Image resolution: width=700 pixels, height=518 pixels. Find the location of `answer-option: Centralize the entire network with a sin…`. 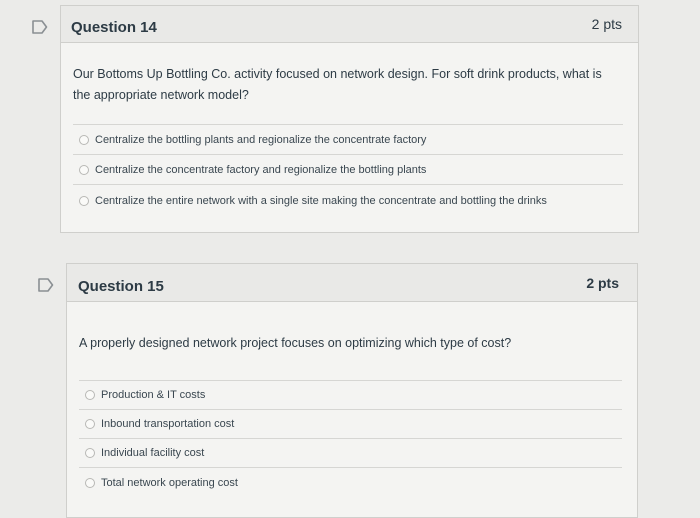

answer-option: Centralize the entire network with a sin… is located at coordinates (348, 200).